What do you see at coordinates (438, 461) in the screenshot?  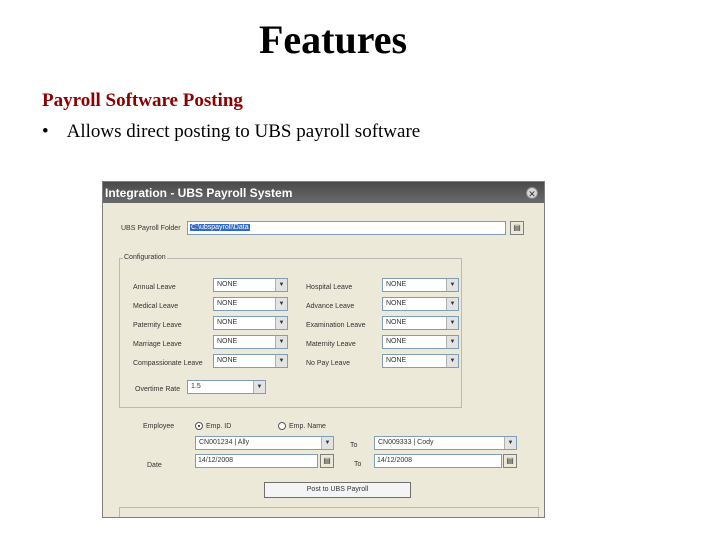 I see `date-to-input: 14/12/2008` at bounding box center [438, 461].